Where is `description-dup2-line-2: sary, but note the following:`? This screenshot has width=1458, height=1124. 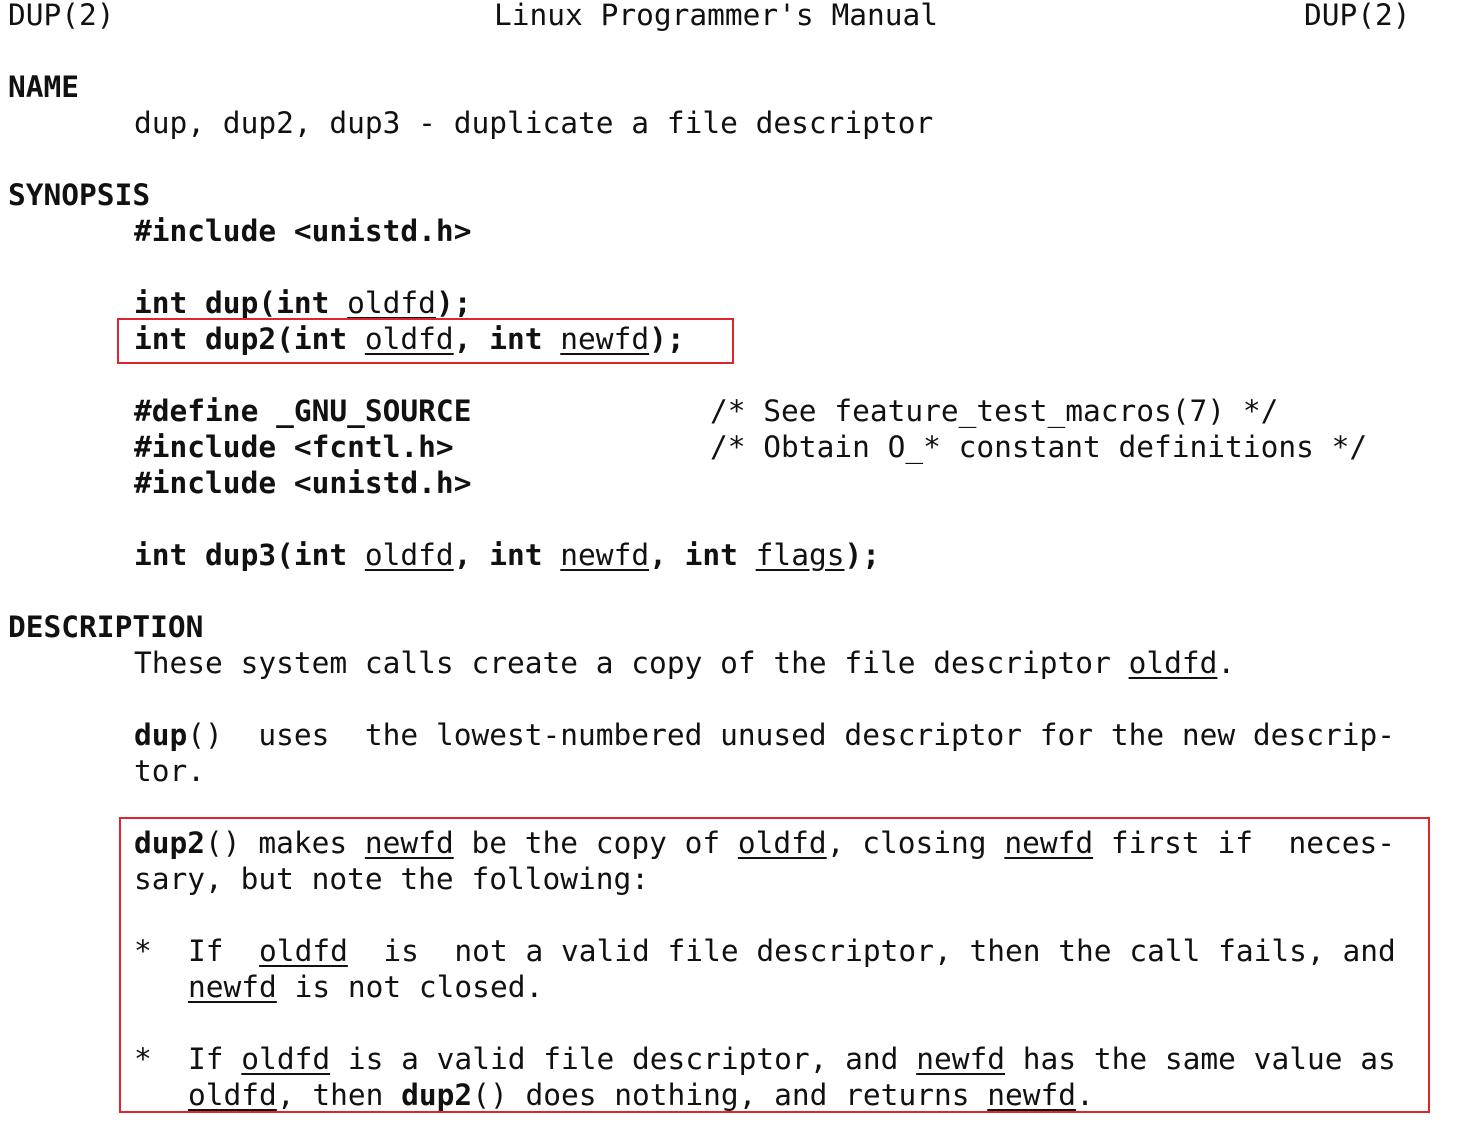
description-dup2-line-2: sary, but note the following: is located at coordinates (392, 879).